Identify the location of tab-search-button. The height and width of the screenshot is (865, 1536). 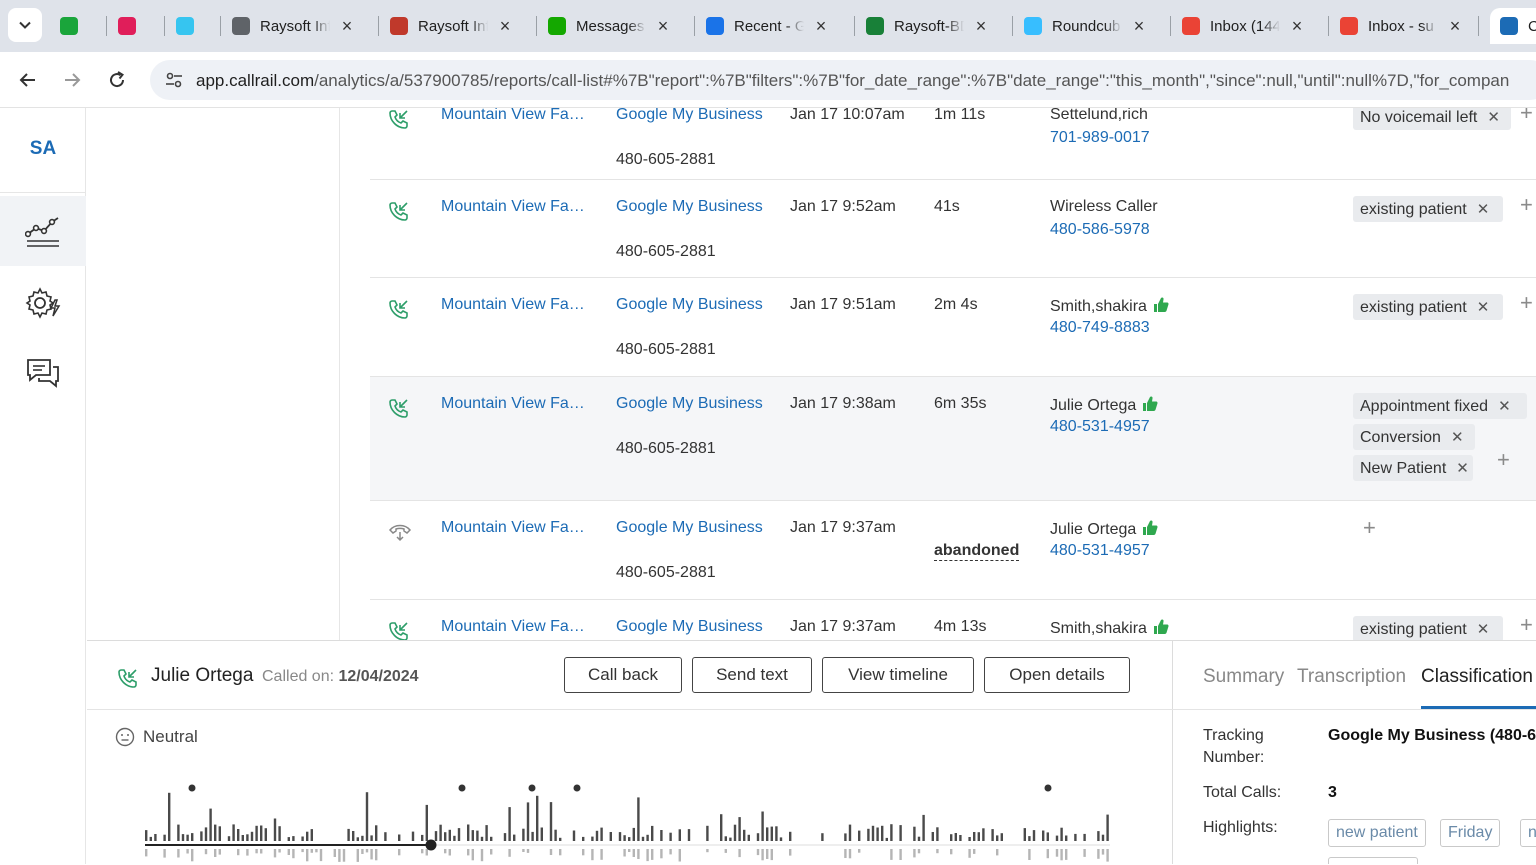
(25, 25).